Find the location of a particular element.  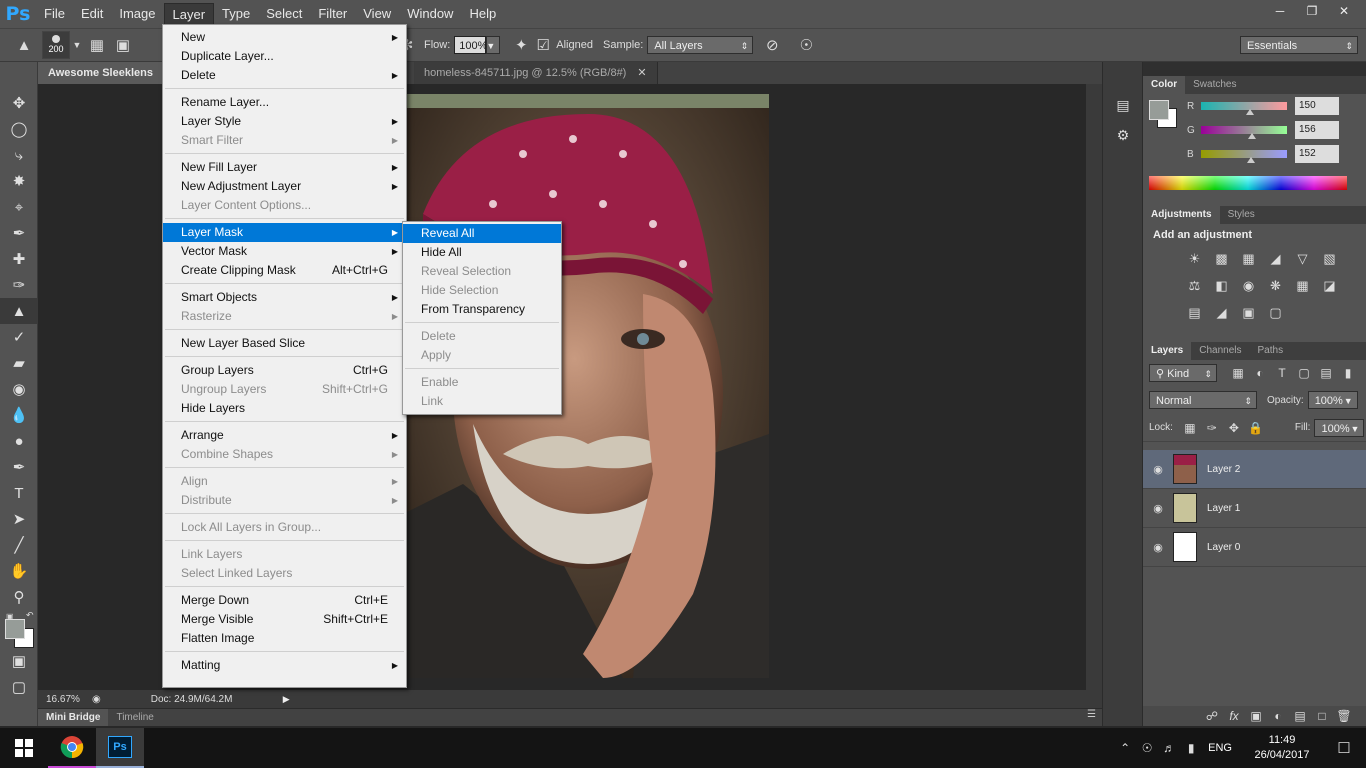

photo-filter-icon: ◉ is located at coordinates (1248, 285).